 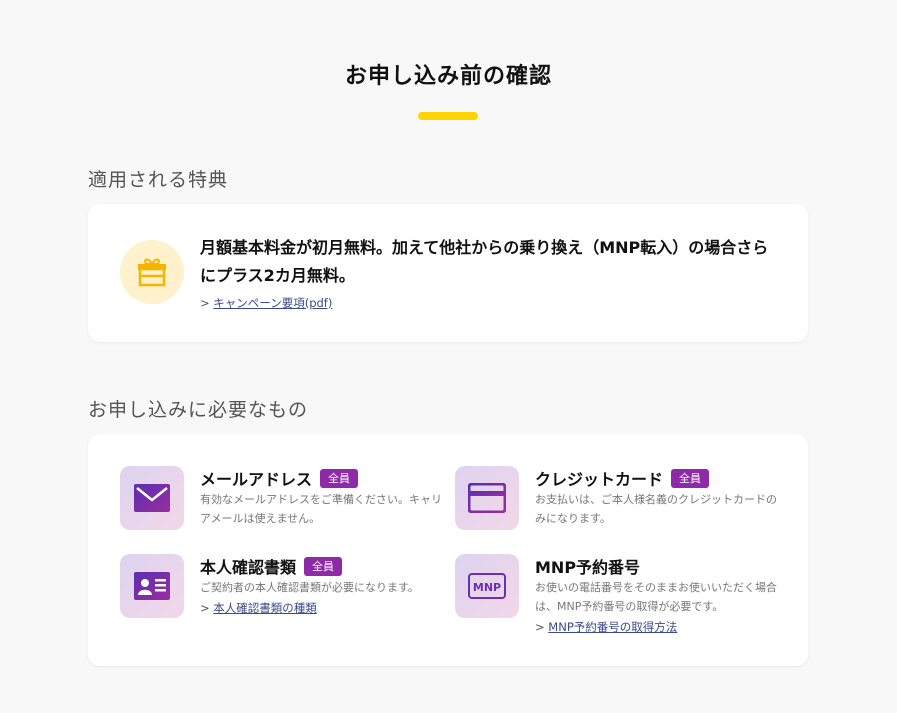 What do you see at coordinates (656, 597) in the screenshot?
I see `requirement-description: お使いの電話番号をそのままお使いいただく場合は、MNP予約番号の取得が必要です。` at bounding box center [656, 597].